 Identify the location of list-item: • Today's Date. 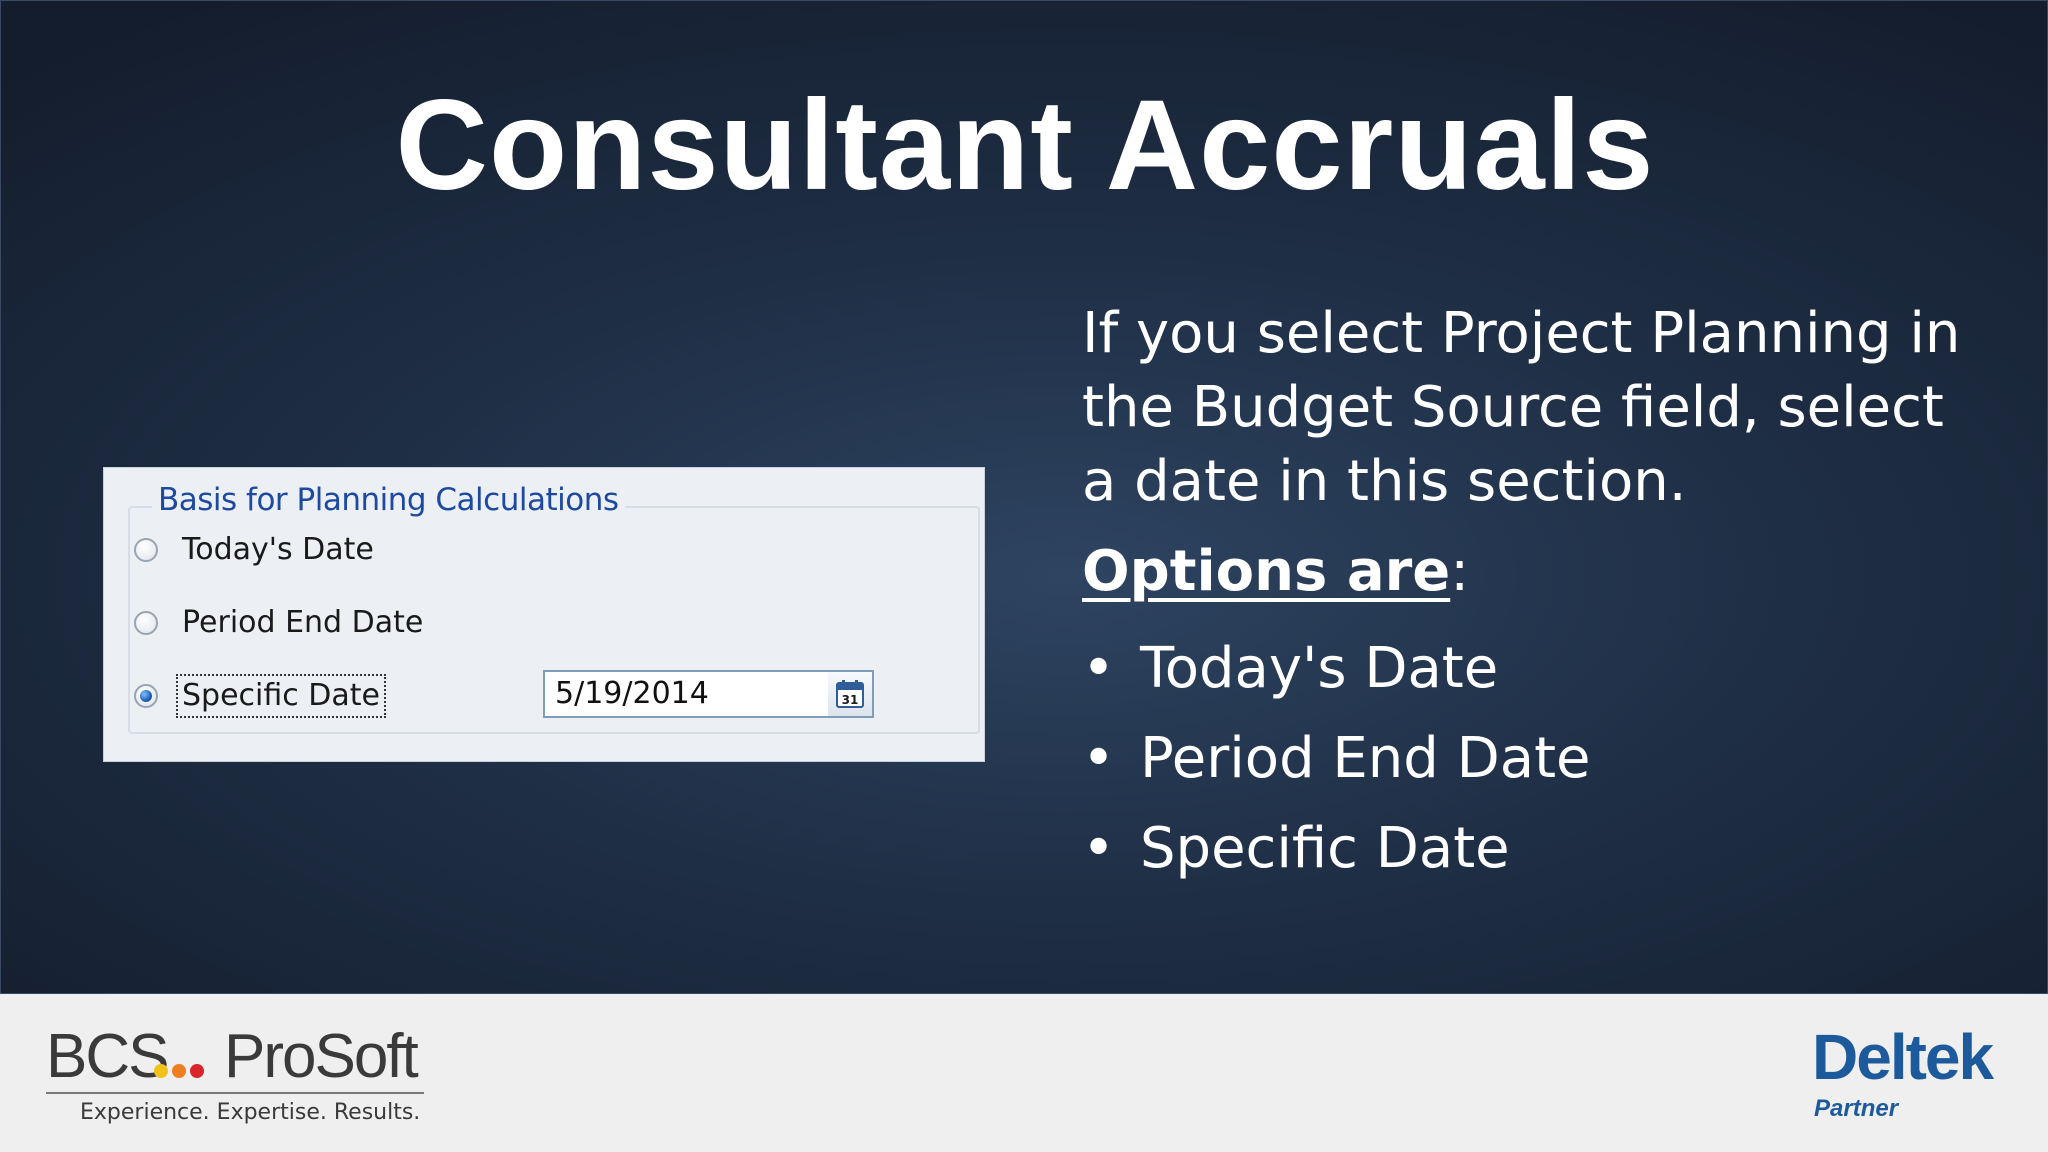
(1336, 668).